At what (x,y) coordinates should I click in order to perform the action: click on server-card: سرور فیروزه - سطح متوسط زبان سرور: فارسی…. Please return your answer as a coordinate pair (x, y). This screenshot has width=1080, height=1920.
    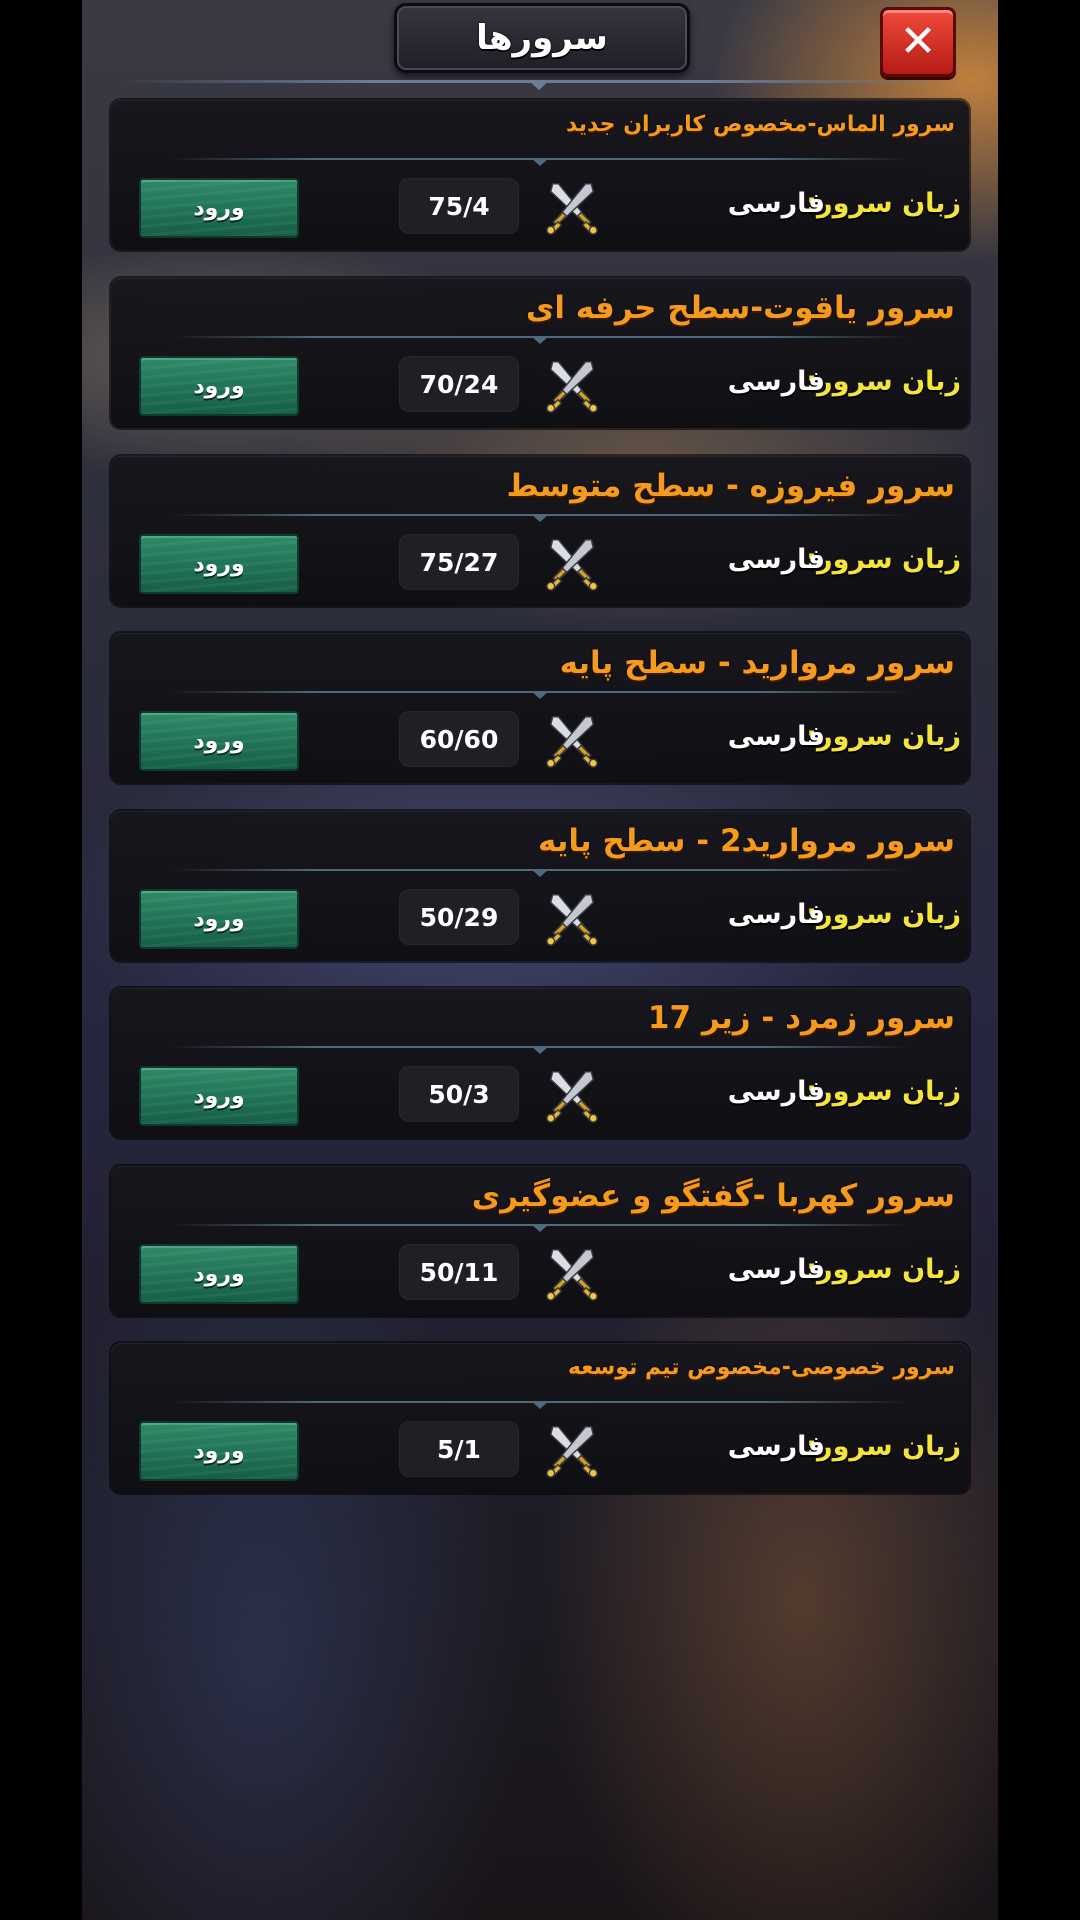
    Looking at the image, I should click on (540, 531).